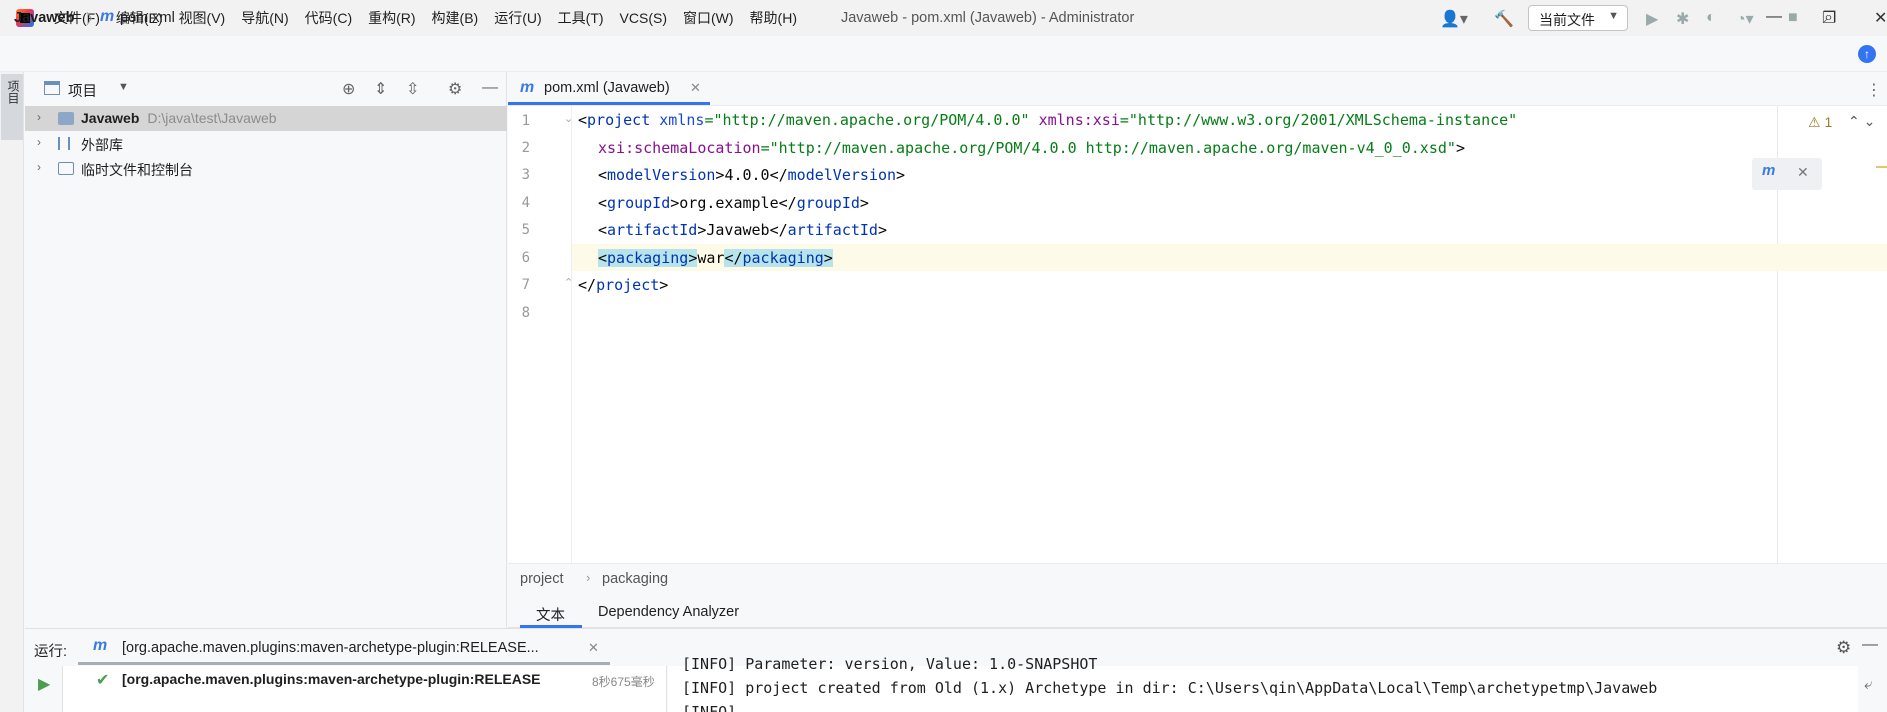 This screenshot has width=1887, height=712. Describe the element at coordinates (137, 170) in the screenshot. I see `tree-item-label: 临时文件和控制台` at that location.